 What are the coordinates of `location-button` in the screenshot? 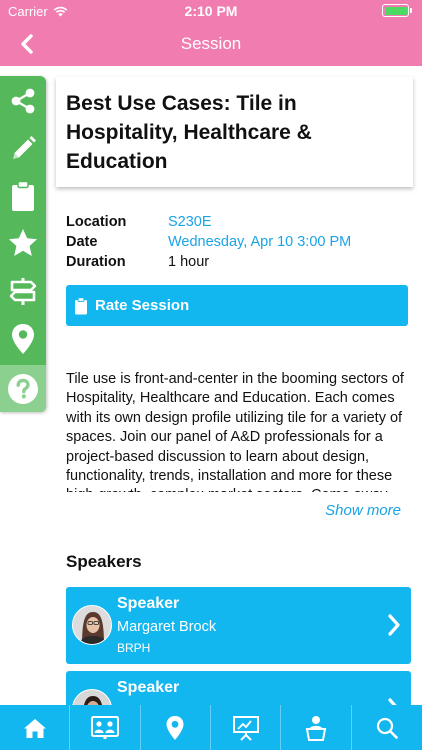 It's located at (23, 339).